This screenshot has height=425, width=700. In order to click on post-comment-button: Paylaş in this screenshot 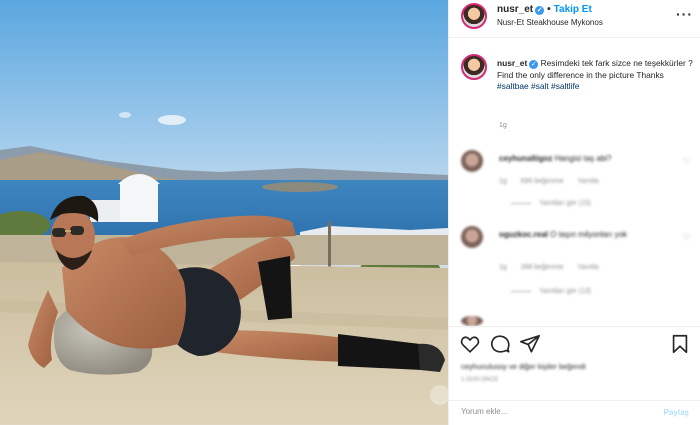, I will do `click(676, 412)`.